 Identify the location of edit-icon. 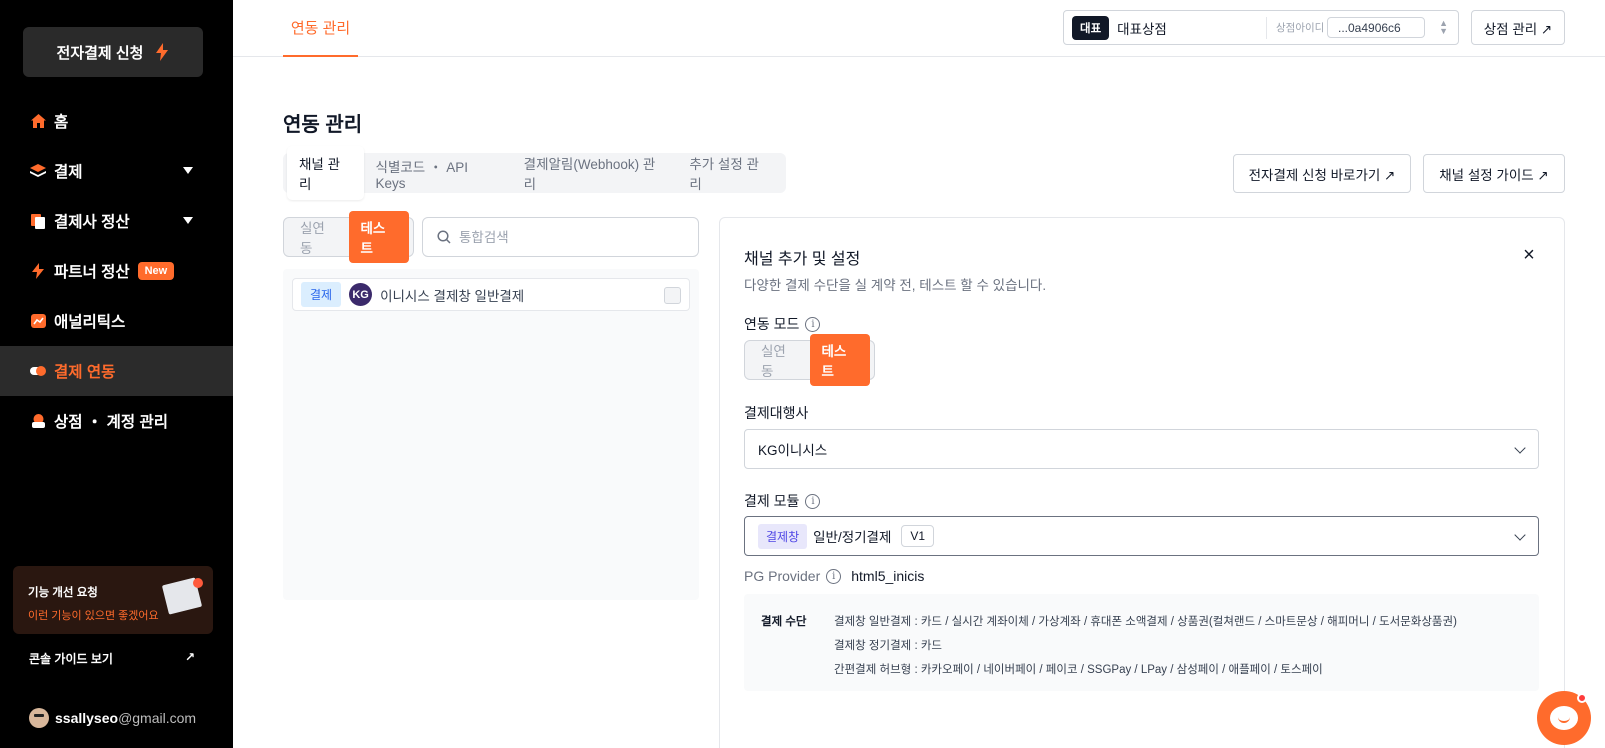
(672, 295).